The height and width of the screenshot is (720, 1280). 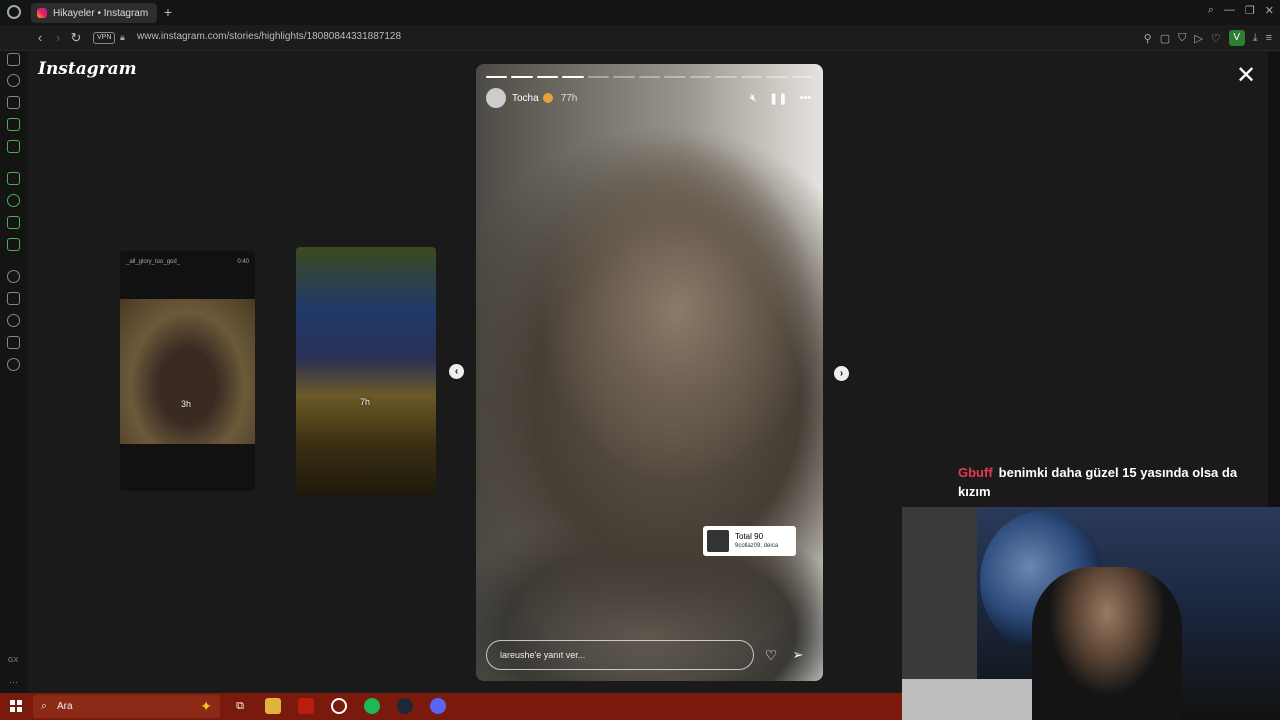 I want to click on whatsapp-icon, so click(x=13, y=200).